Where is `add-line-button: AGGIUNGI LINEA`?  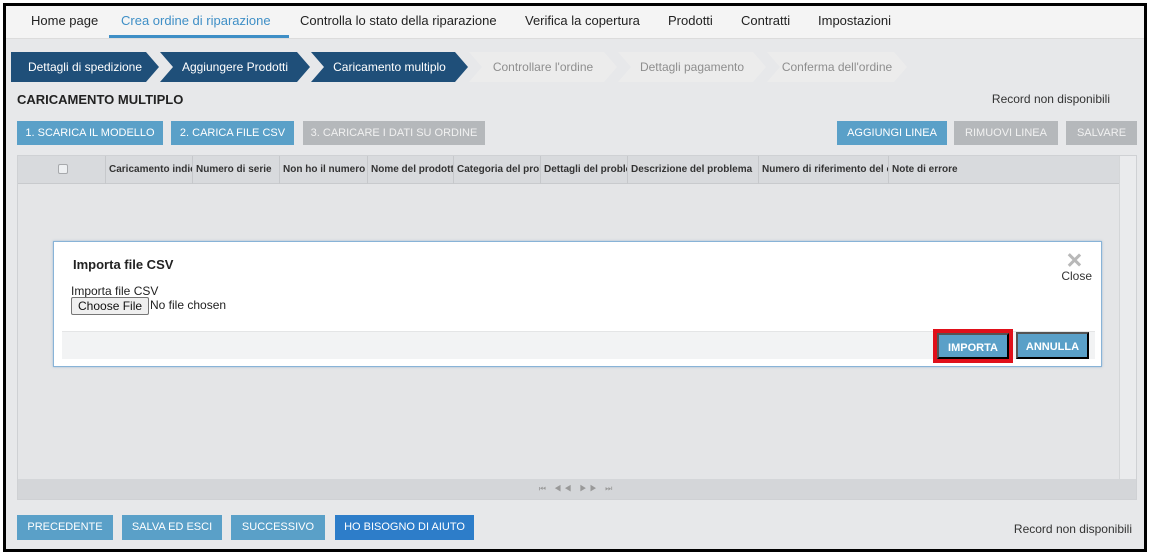 add-line-button: AGGIUNGI LINEA is located at coordinates (892, 133).